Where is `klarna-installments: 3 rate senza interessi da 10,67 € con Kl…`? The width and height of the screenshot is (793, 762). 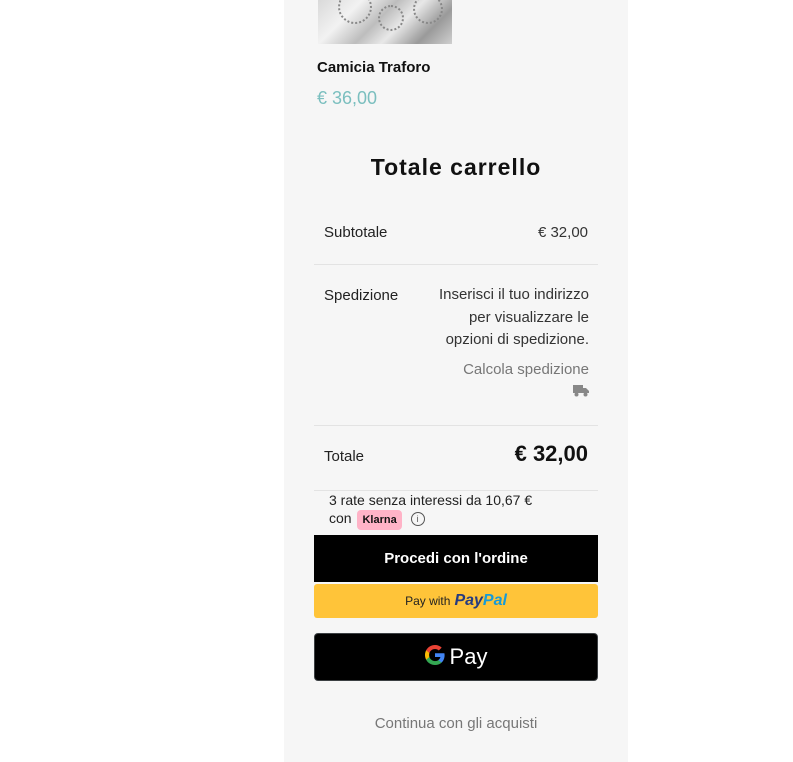
klarna-installments: 3 rate senza interessi da 10,67 € con Kl… is located at coordinates (430, 510).